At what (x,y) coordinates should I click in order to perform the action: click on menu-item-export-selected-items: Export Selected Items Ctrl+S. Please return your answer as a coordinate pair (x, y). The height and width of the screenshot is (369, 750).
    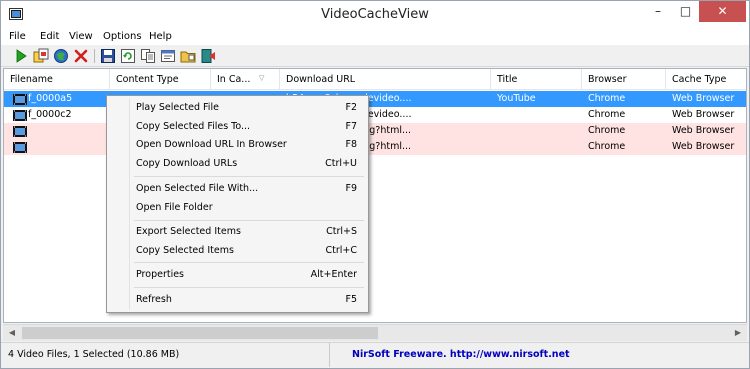
    Looking at the image, I should click on (237, 232).